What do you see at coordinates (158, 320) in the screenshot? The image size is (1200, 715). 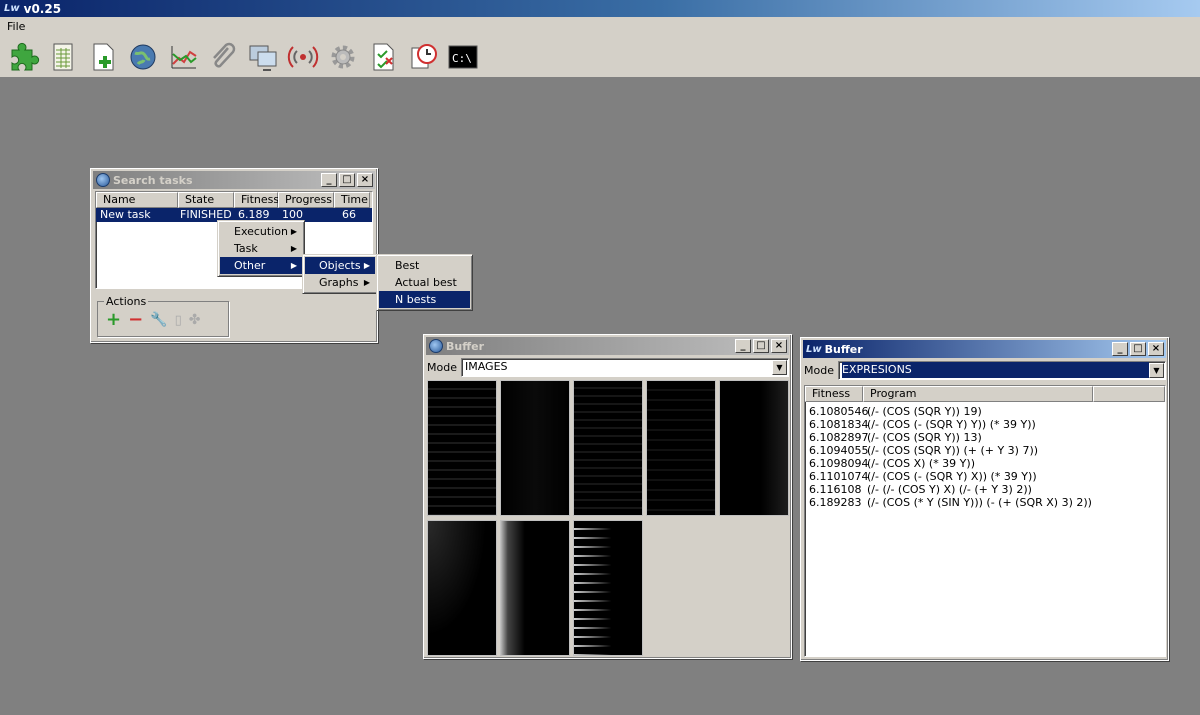 I see `wrench-icon: 🔧` at bounding box center [158, 320].